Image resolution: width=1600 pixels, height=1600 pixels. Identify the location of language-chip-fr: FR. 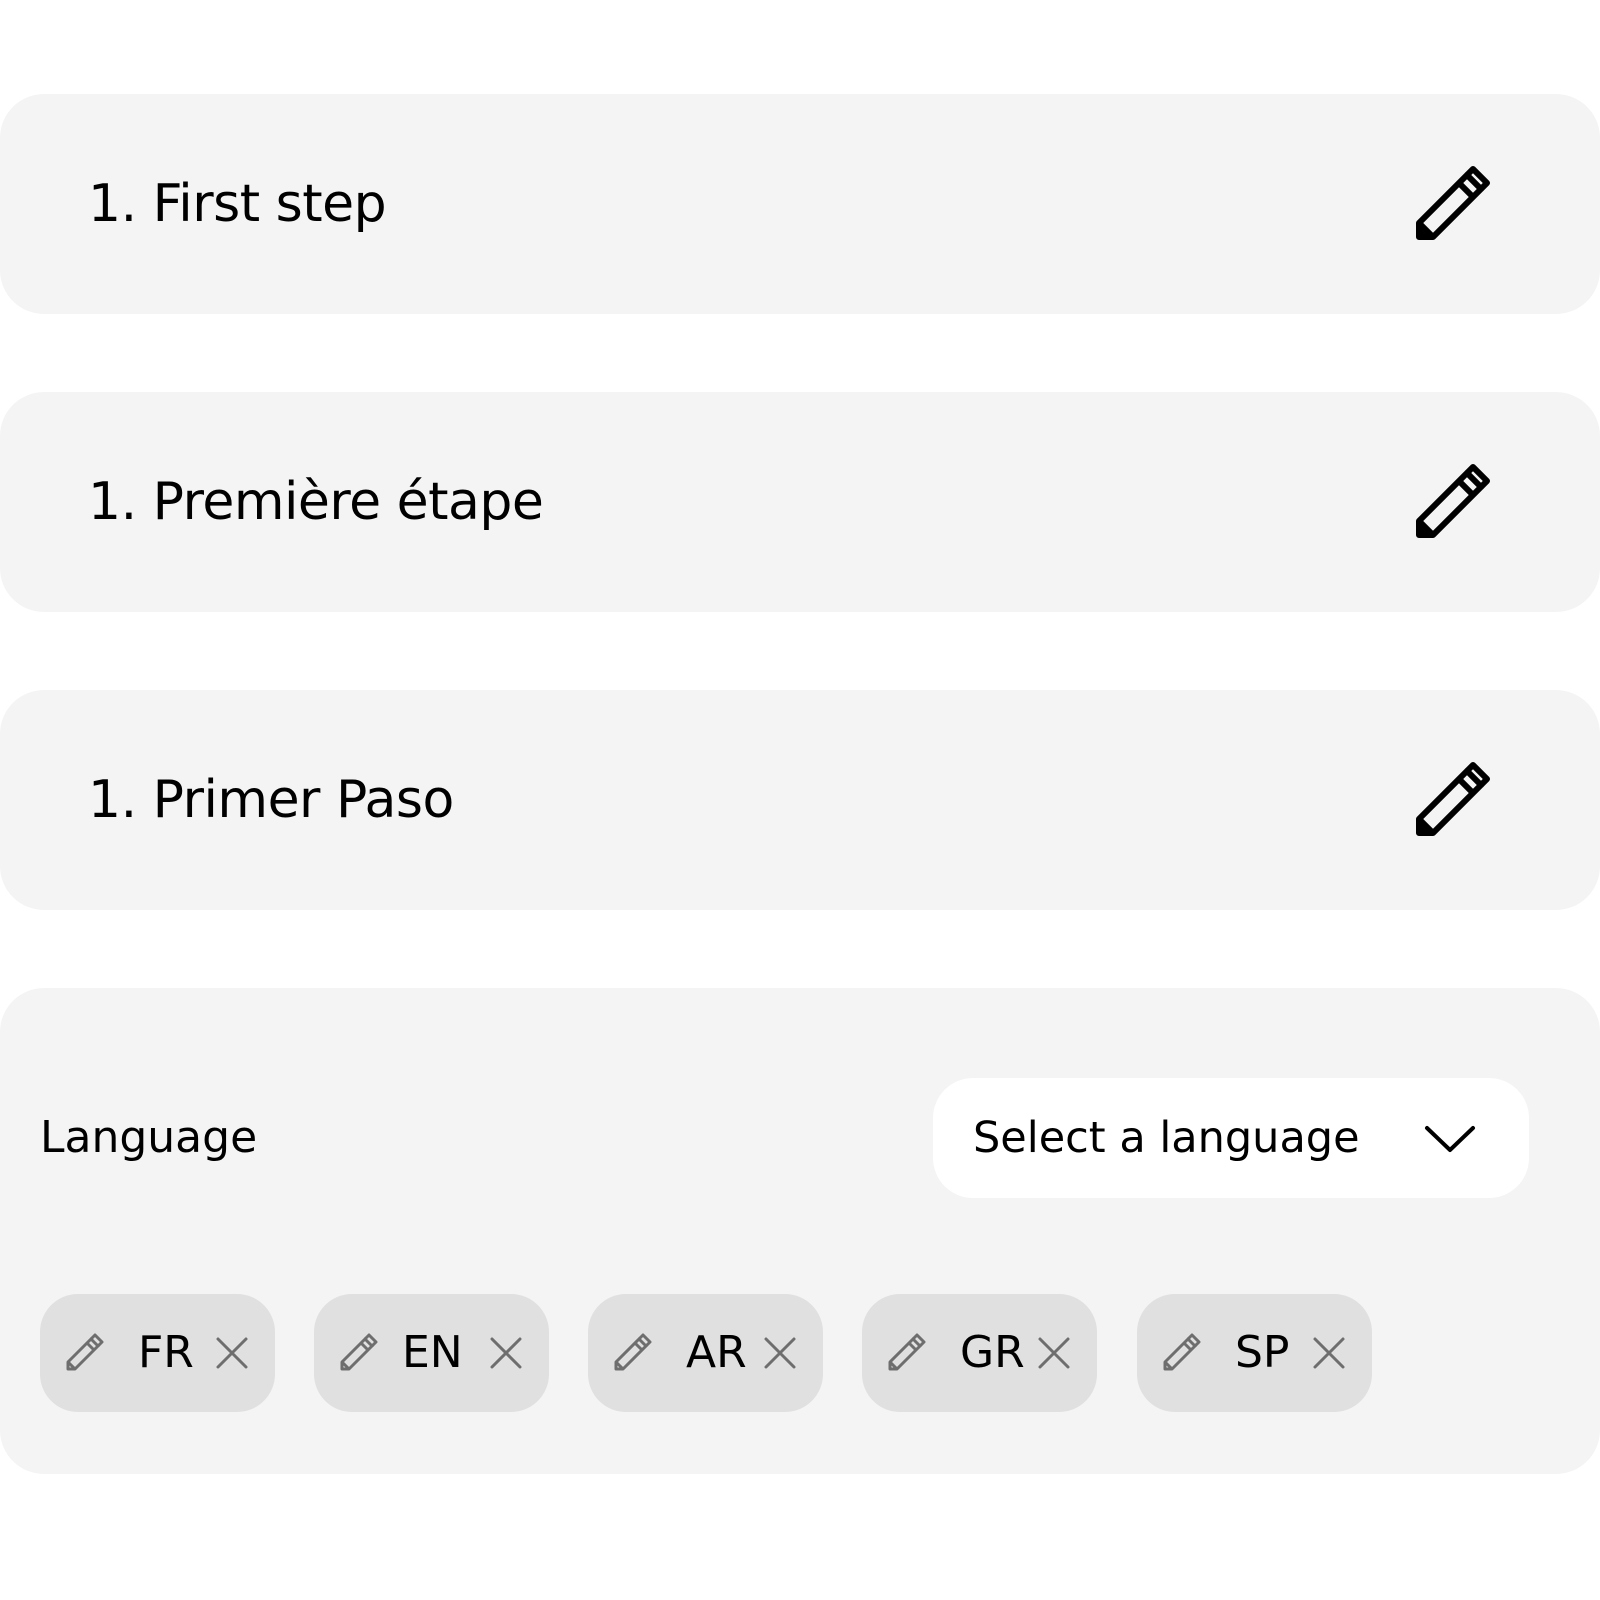
(157, 1353).